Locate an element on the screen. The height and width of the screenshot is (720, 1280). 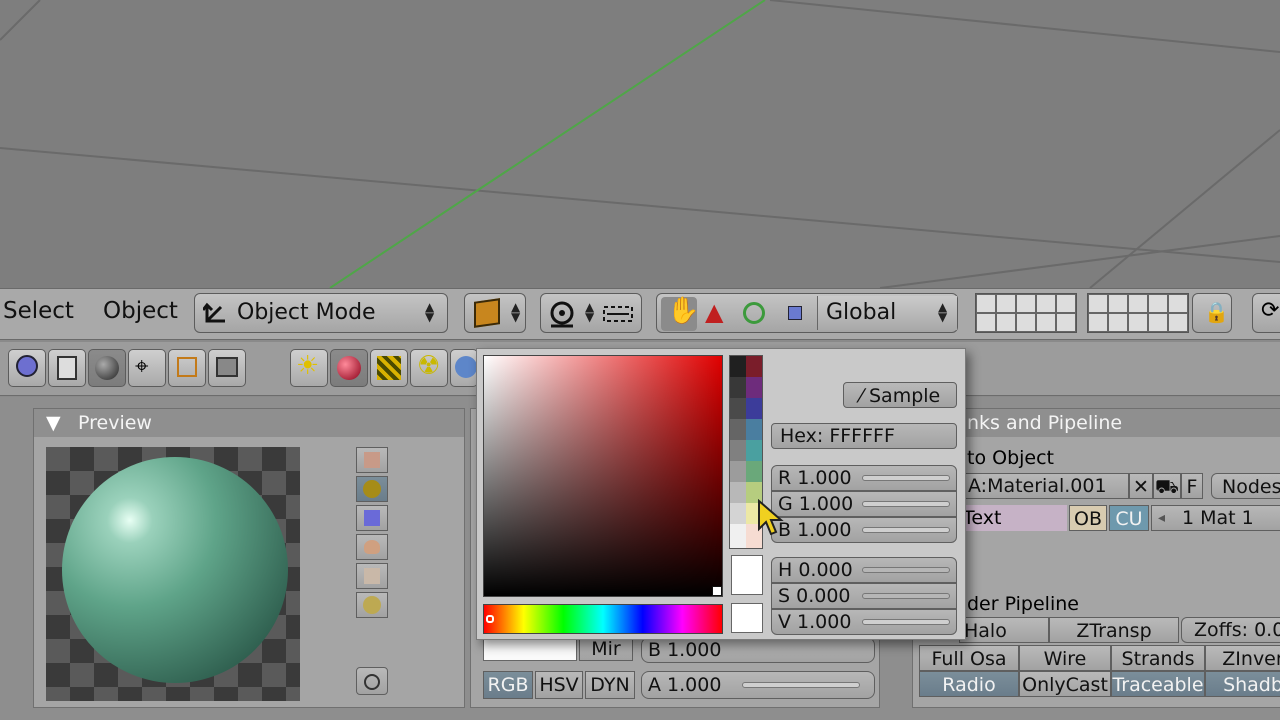
old-color-swatch is located at coordinates (747, 618).